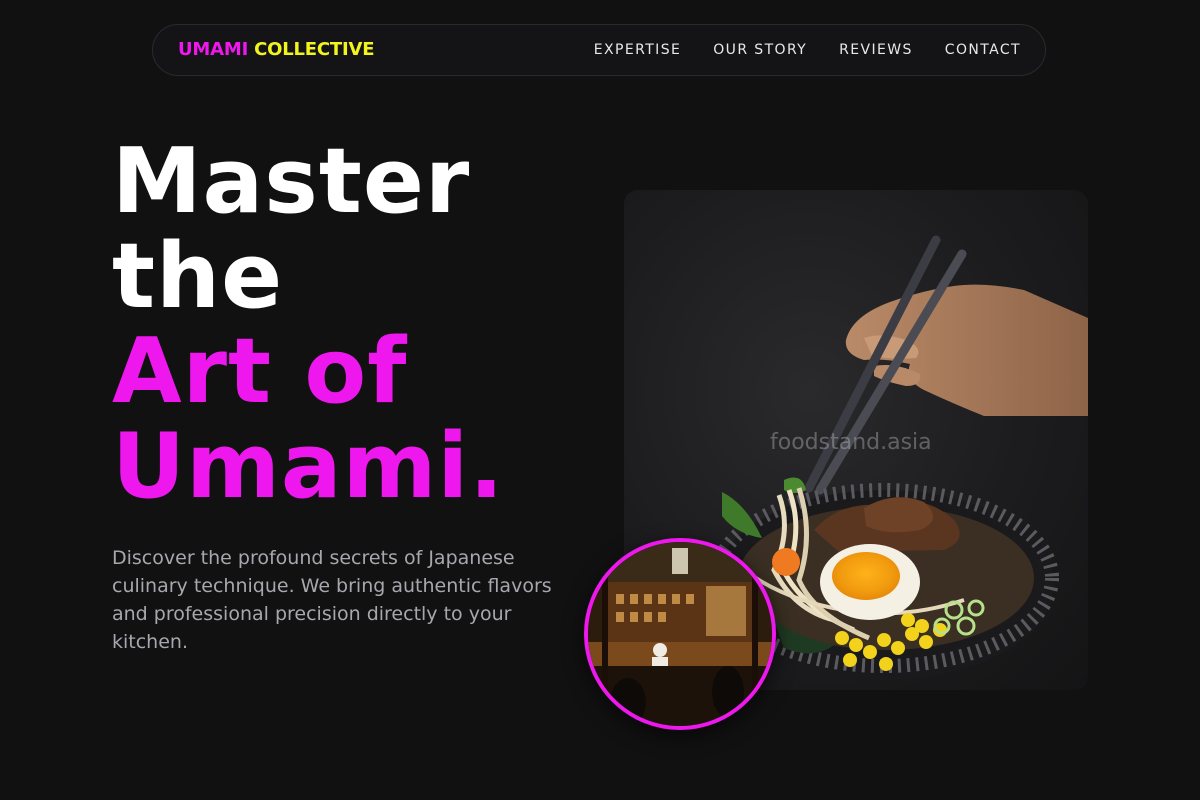  Describe the element at coordinates (314, 49) in the screenshot. I see `brand-logo-part2: COLLECTIVE` at that location.